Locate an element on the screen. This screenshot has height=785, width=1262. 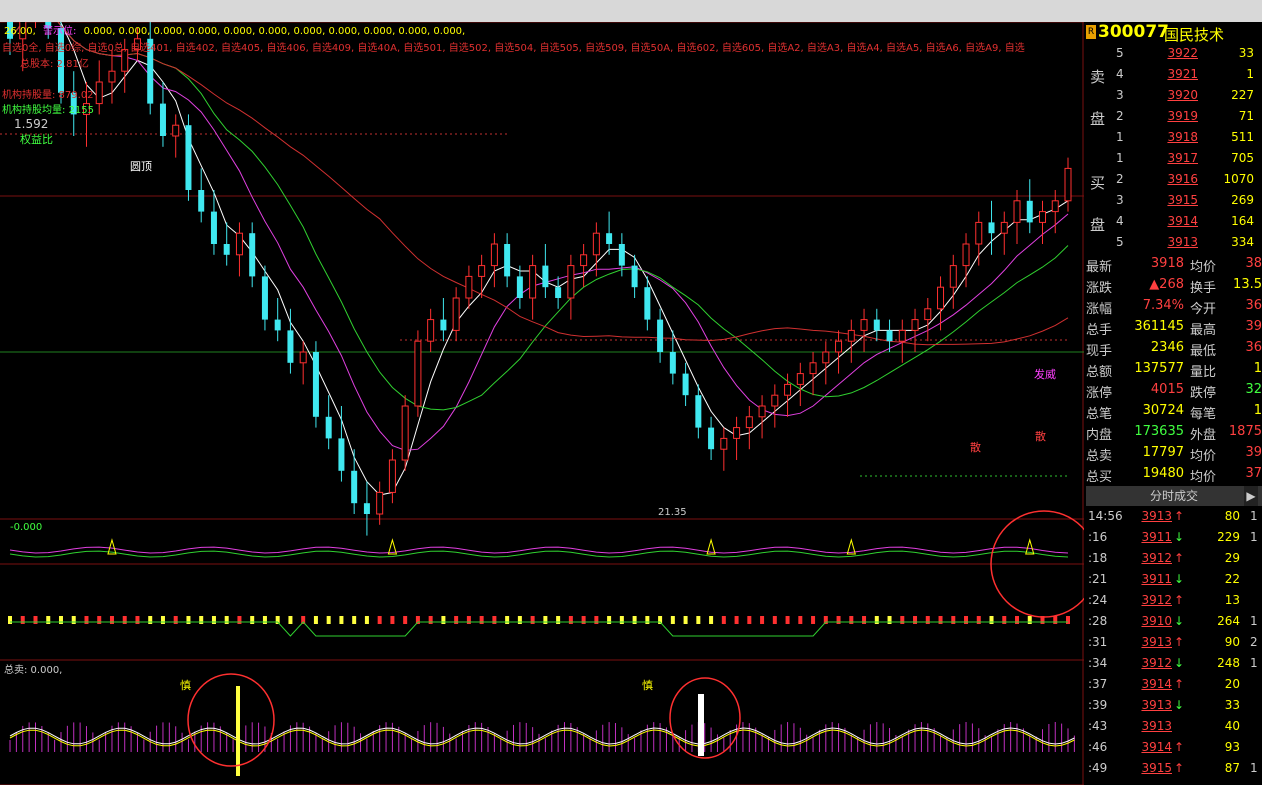
quote-row: 内盘 173635 外盘 1875 is located at coordinates (1174, 434).